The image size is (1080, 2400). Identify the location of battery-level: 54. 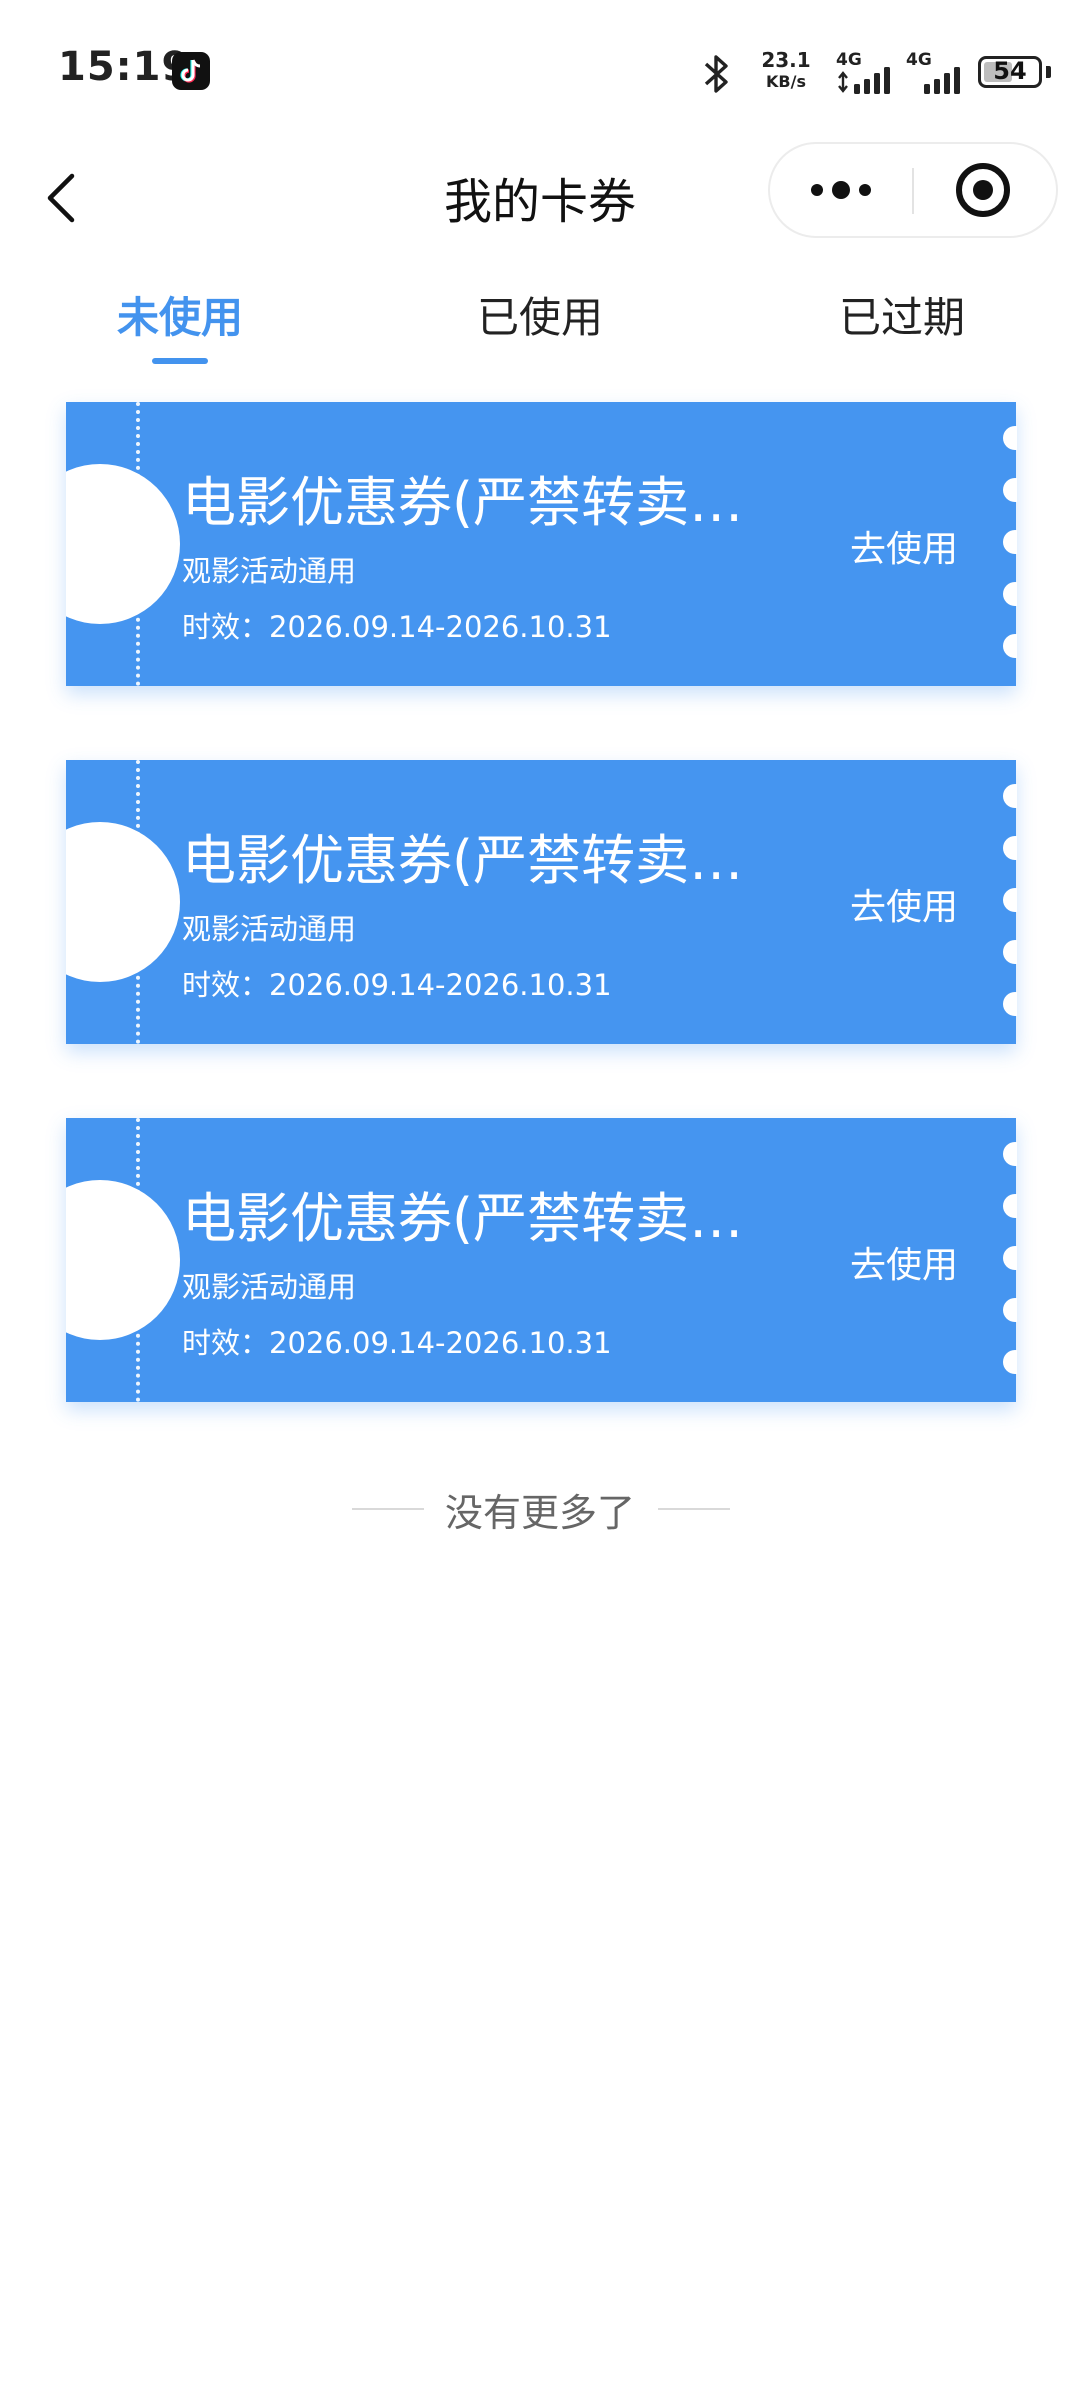
(1010, 71).